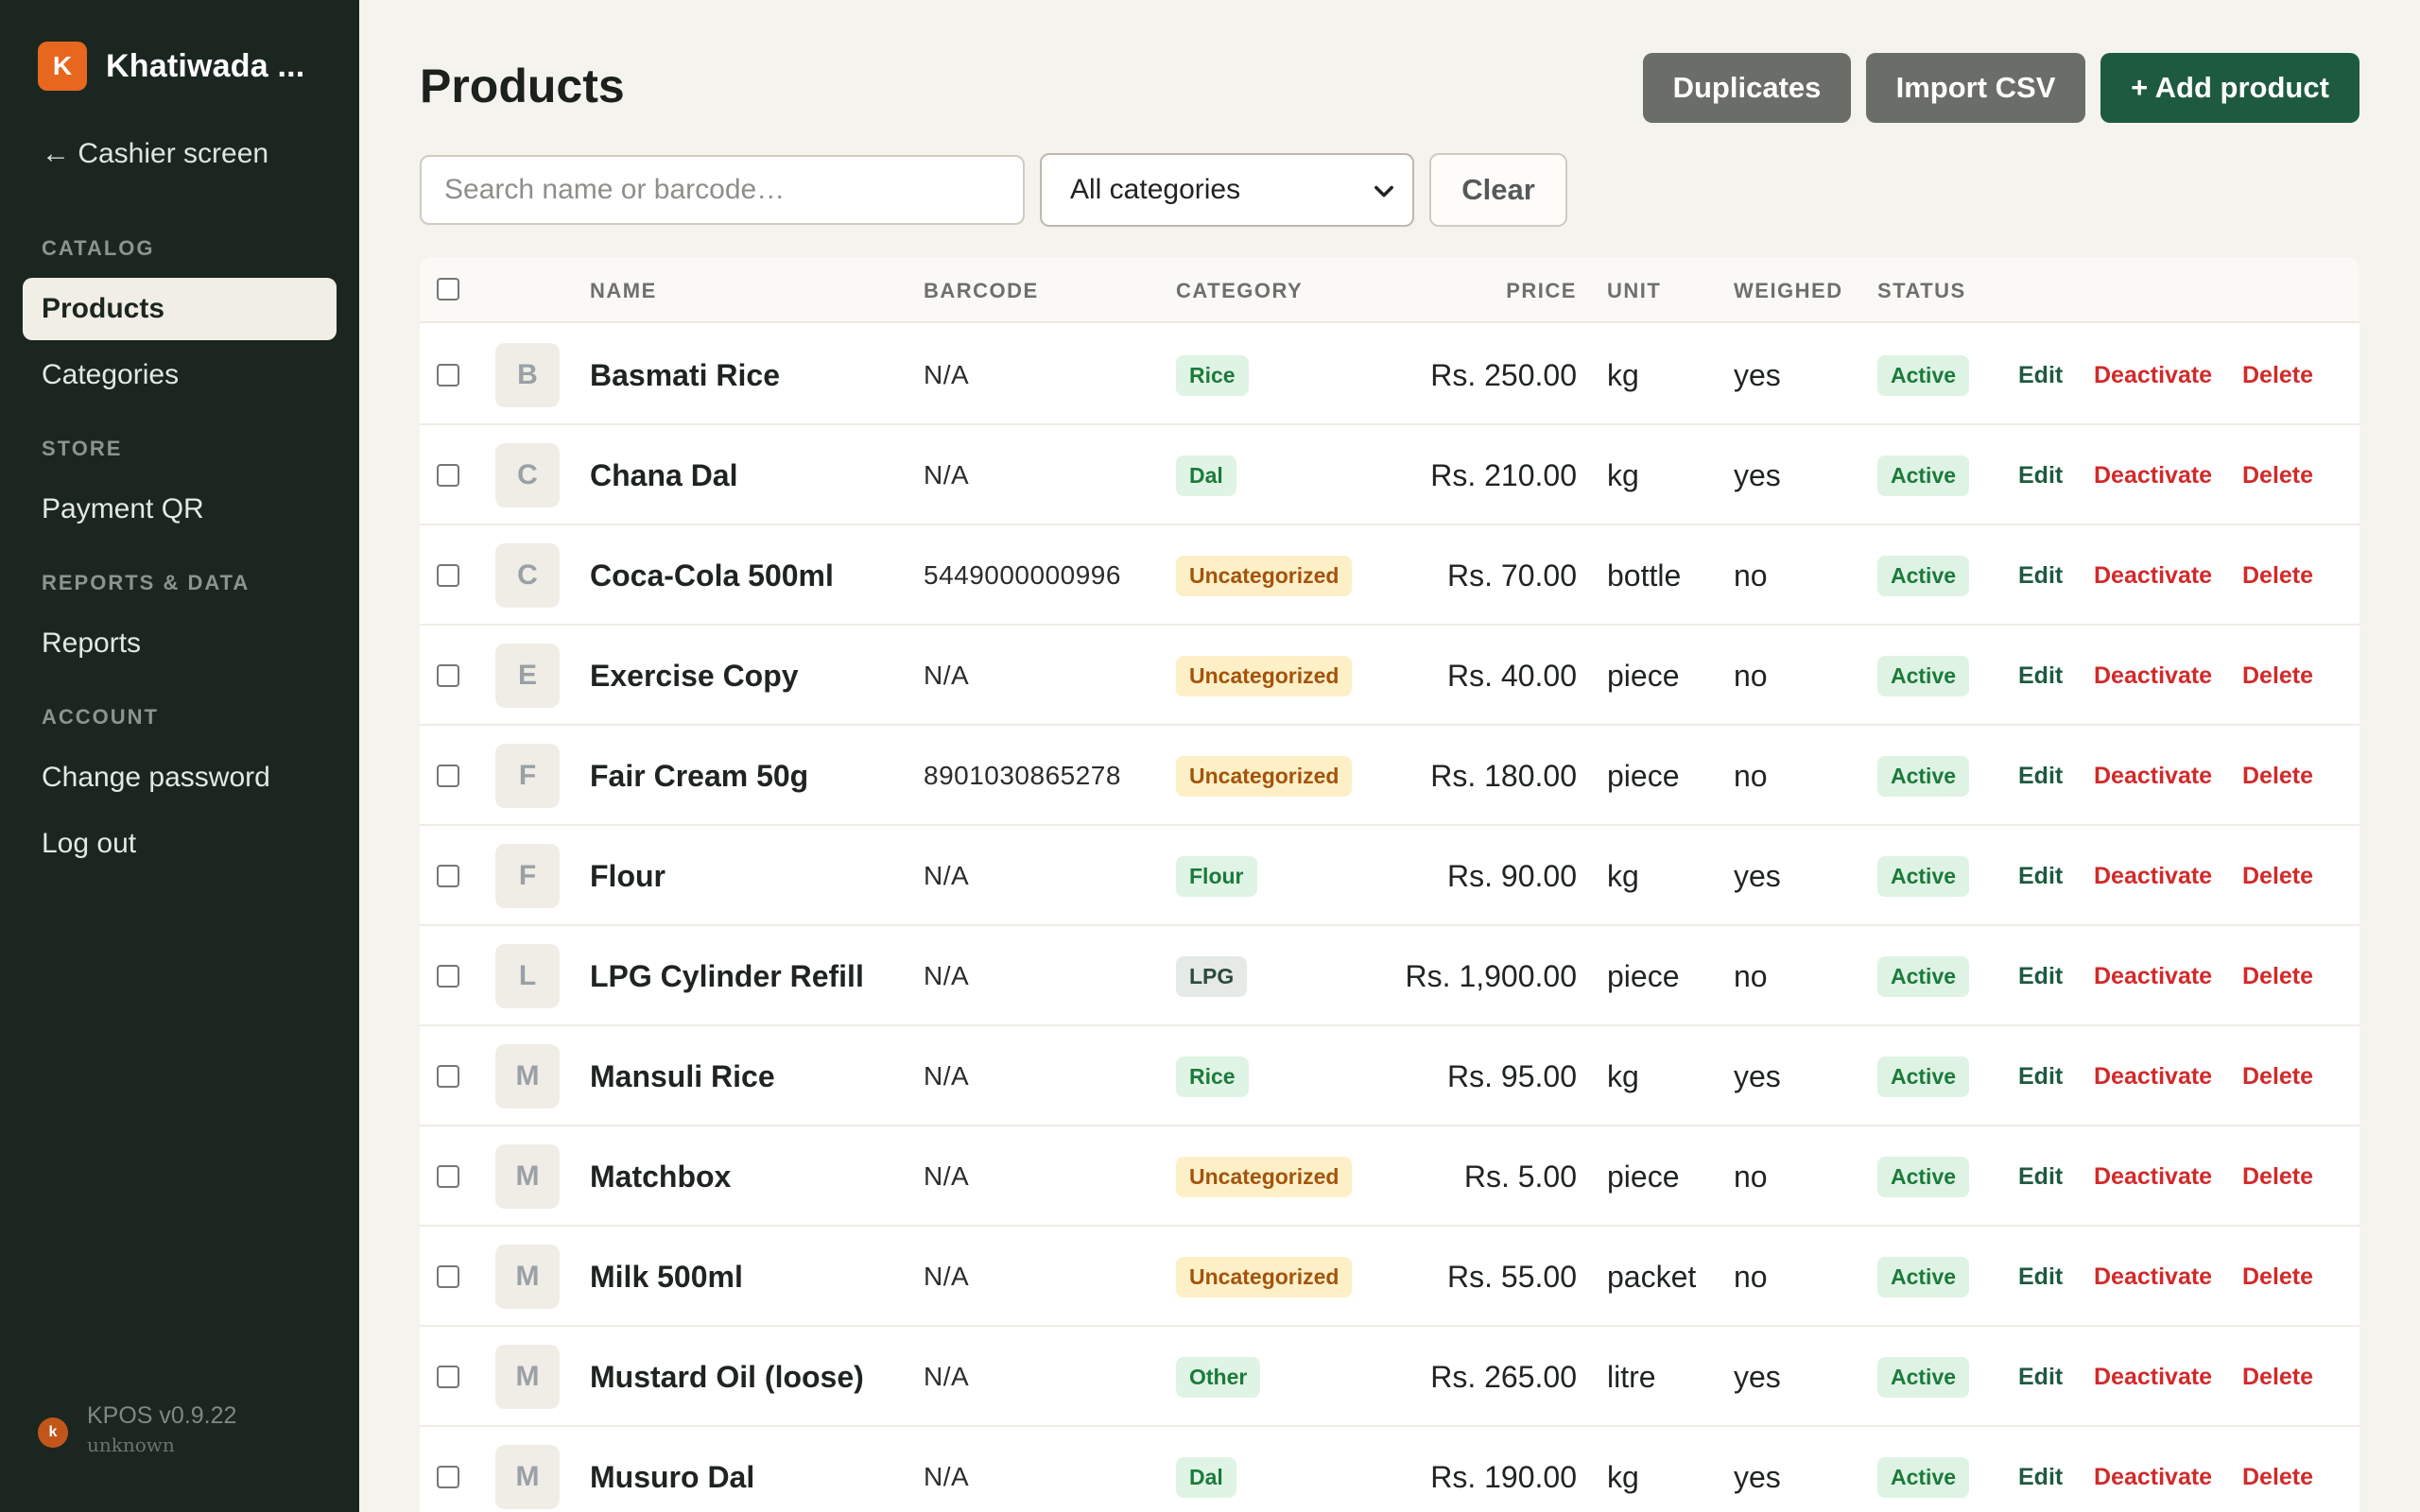  Describe the element at coordinates (1634, 291) in the screenshot. I see `column-header-unit: UNIT` at that location.